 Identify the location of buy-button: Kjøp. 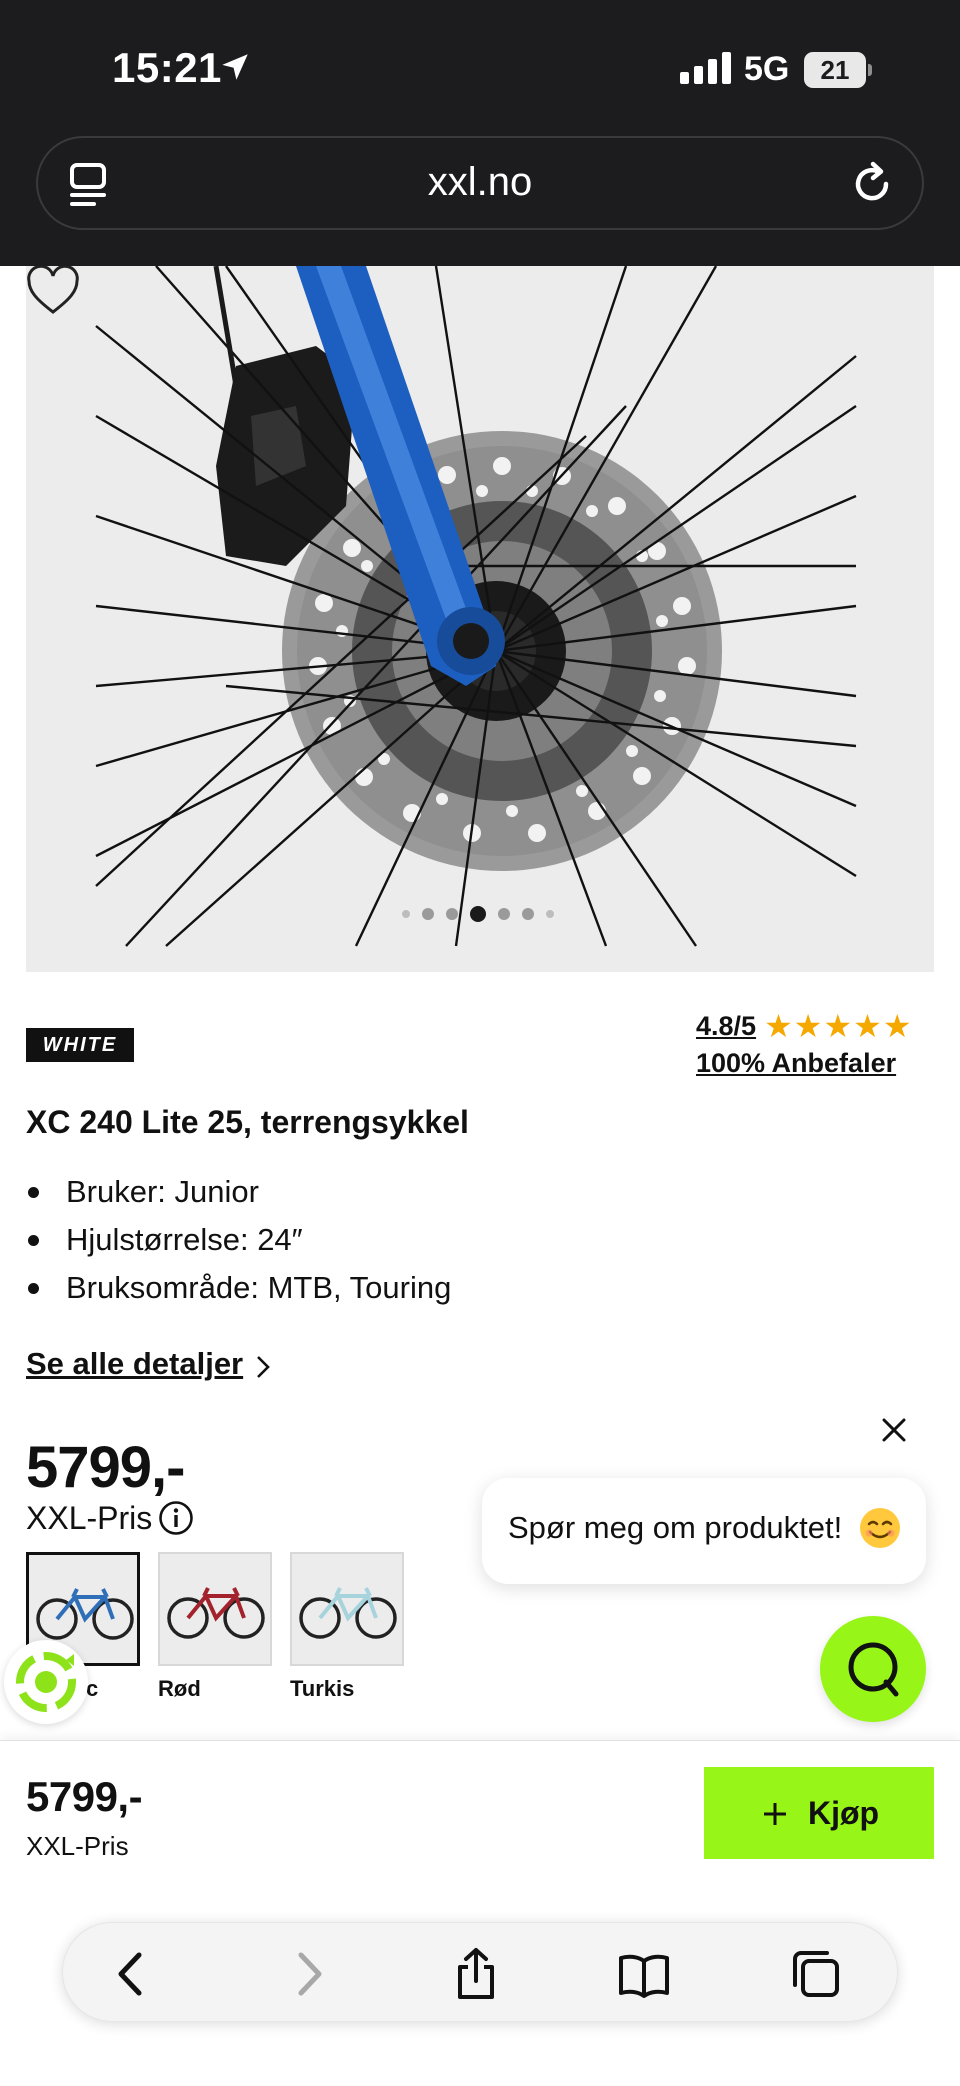
(819, 1813).